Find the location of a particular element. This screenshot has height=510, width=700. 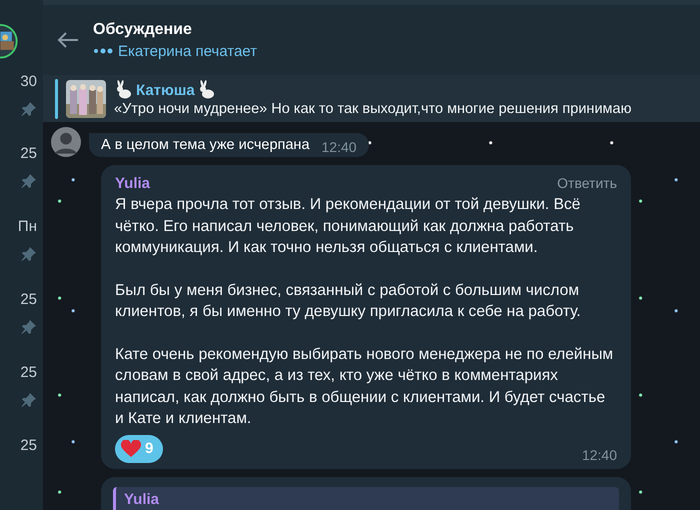

typing-text: Екатерина печатает is located at coordinates (188, 51).